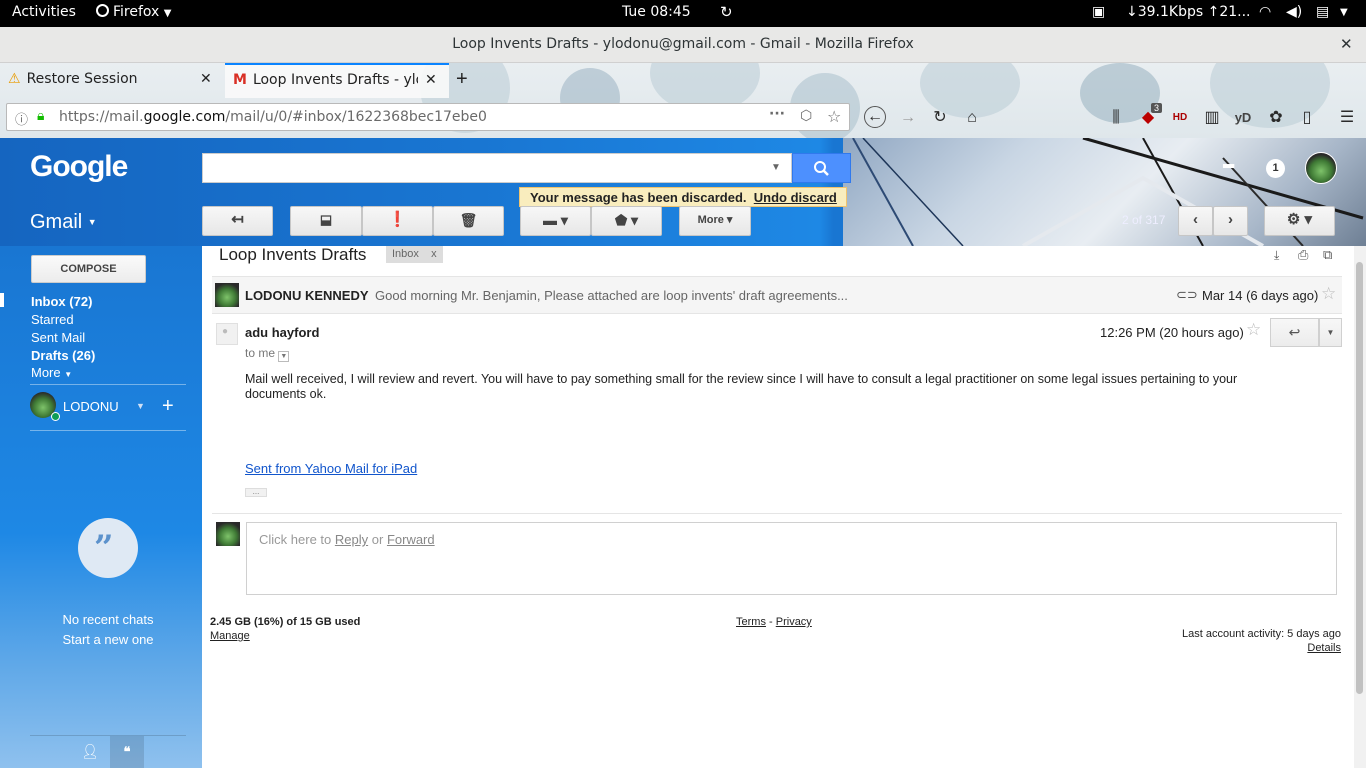  Describe the element at coordinates (61, 301) in the screenshot. I see `sidebar-item-inbox: Inbox (72)` at that location.